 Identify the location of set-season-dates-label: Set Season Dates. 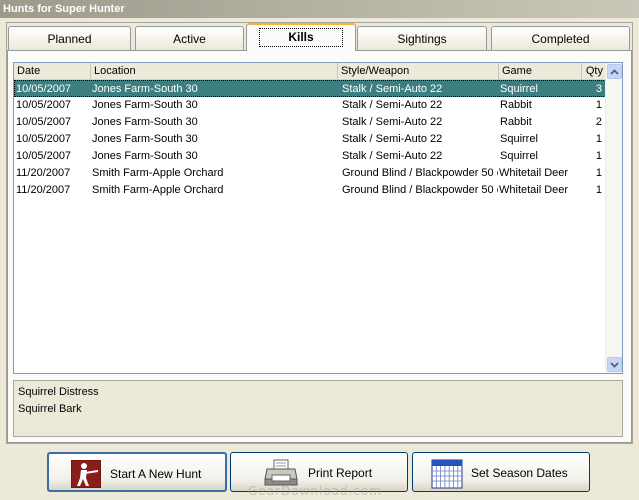
(519, 473).